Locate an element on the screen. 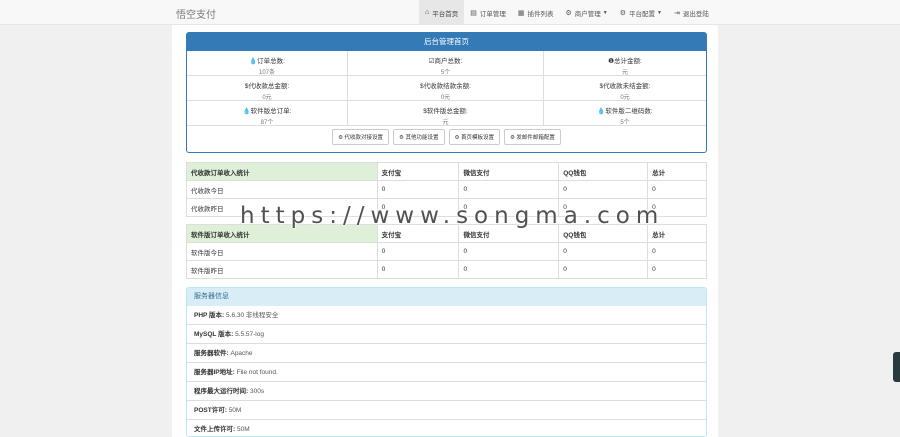  table-header: 代收款订单收入统计 is located at coordinates (282, 171).